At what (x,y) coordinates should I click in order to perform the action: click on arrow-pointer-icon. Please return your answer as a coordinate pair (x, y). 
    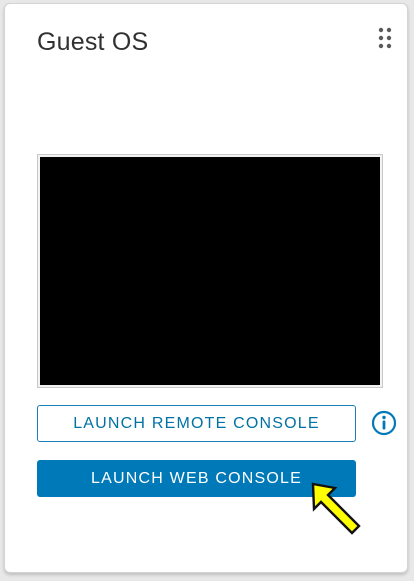
    Looking at the image, I should click on (336, 508).